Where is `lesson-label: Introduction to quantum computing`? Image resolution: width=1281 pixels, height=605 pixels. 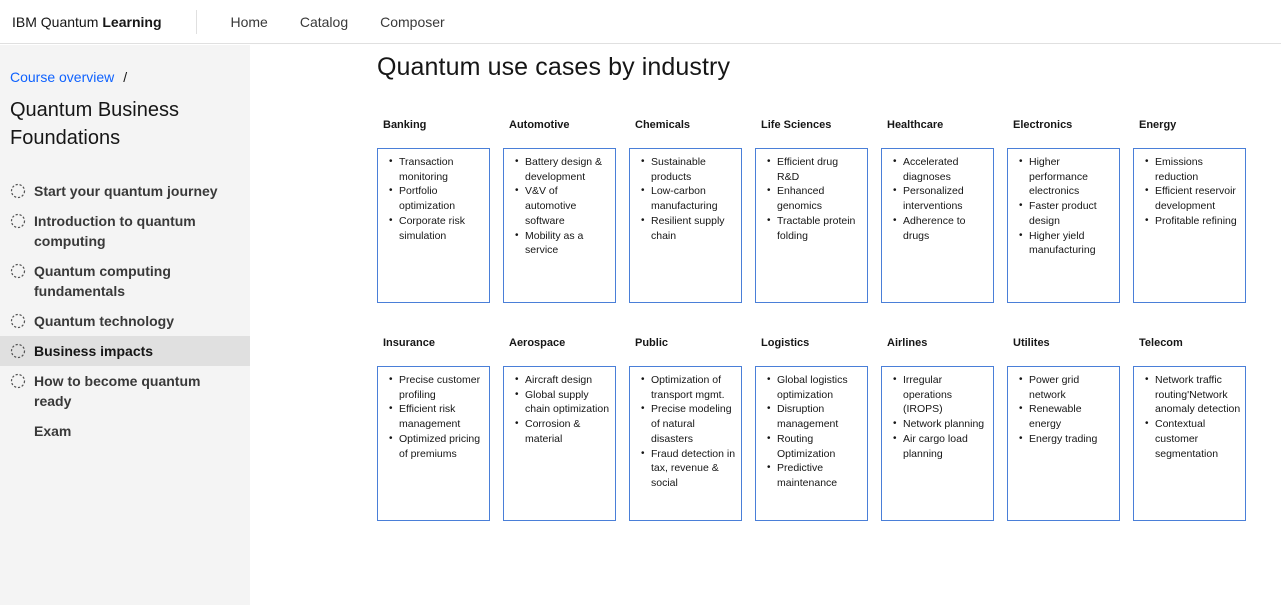
lesson-label: Introduction to quantum computing is located at coordinates (115, 231).